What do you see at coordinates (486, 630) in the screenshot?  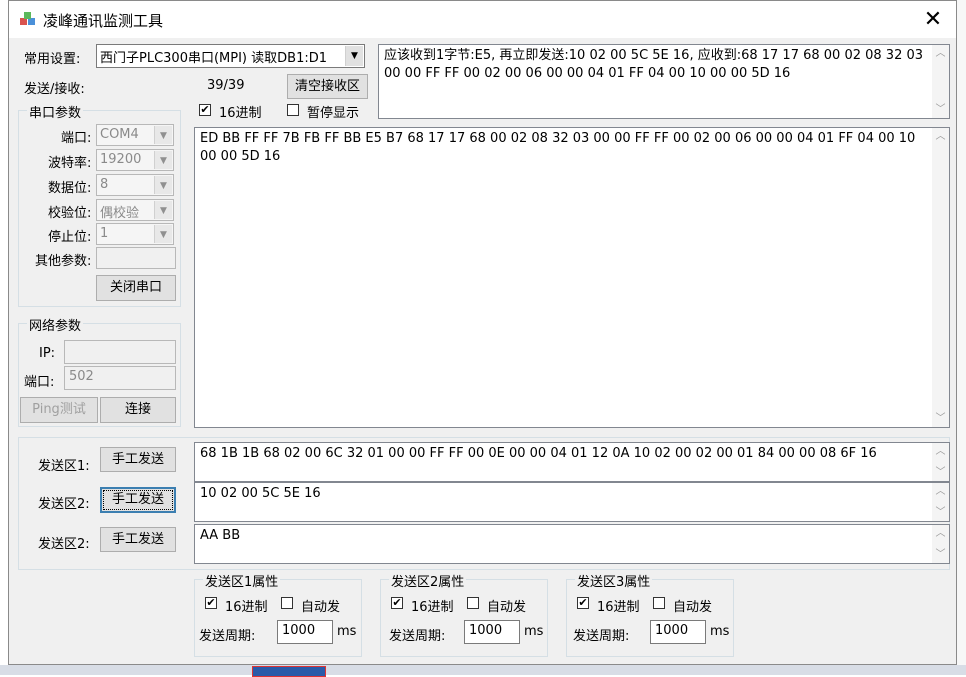 I see `zone-2-period-value: 1000` at bounding box center [486, 630].